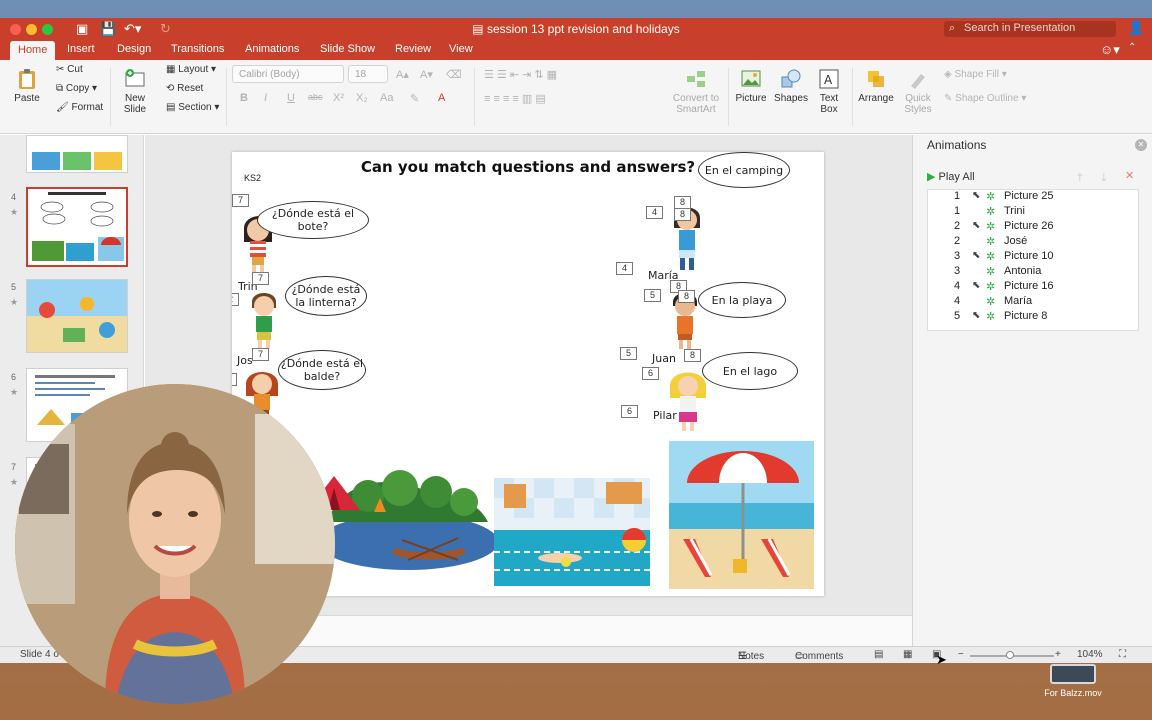  Describe the element at coordinates (976, 195) in the screenshot. I see `mouse-click-icon: ⬉` at that location.